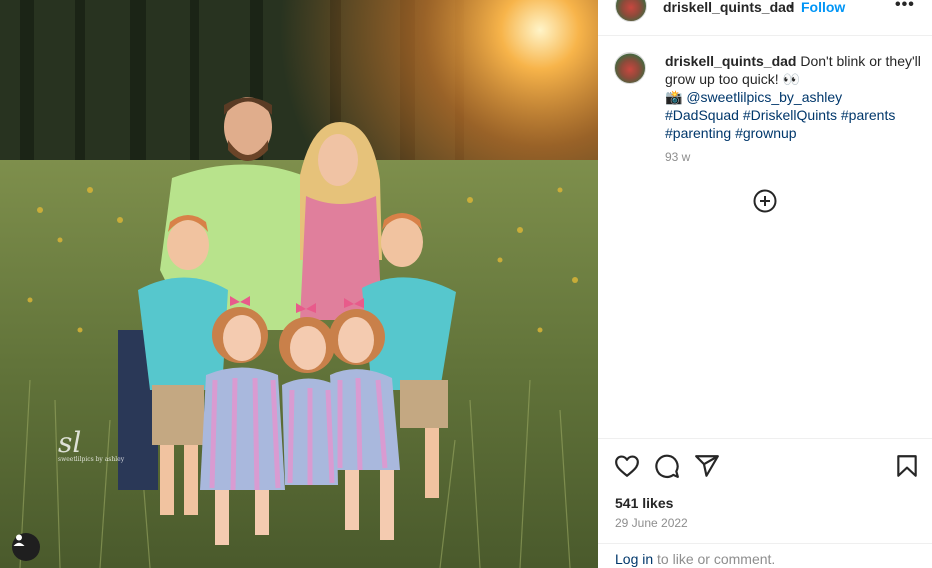 The width and height of the screenshot is (932, 568). Describe the element at coordinates (766, 133) in the screenshot. I see `hashtag-grownup: #grownup` at that location.